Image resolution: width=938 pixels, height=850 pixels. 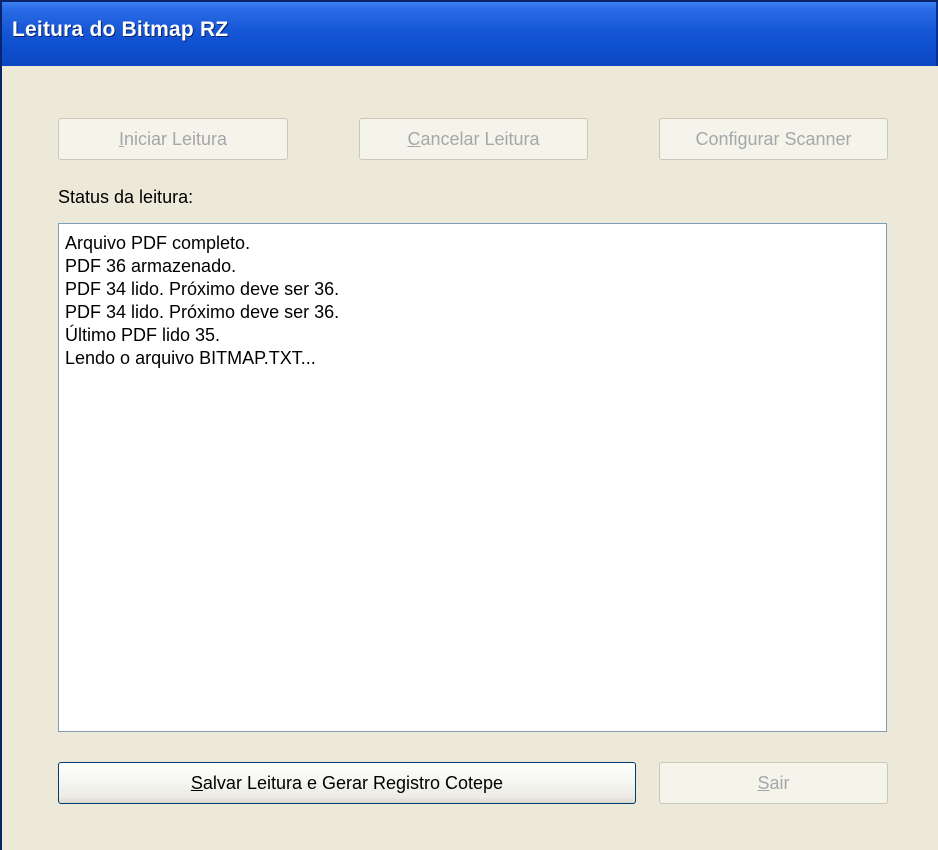 I want to click on configure-scanner-button: Configurar Scanner, so click(x=773, y=139).